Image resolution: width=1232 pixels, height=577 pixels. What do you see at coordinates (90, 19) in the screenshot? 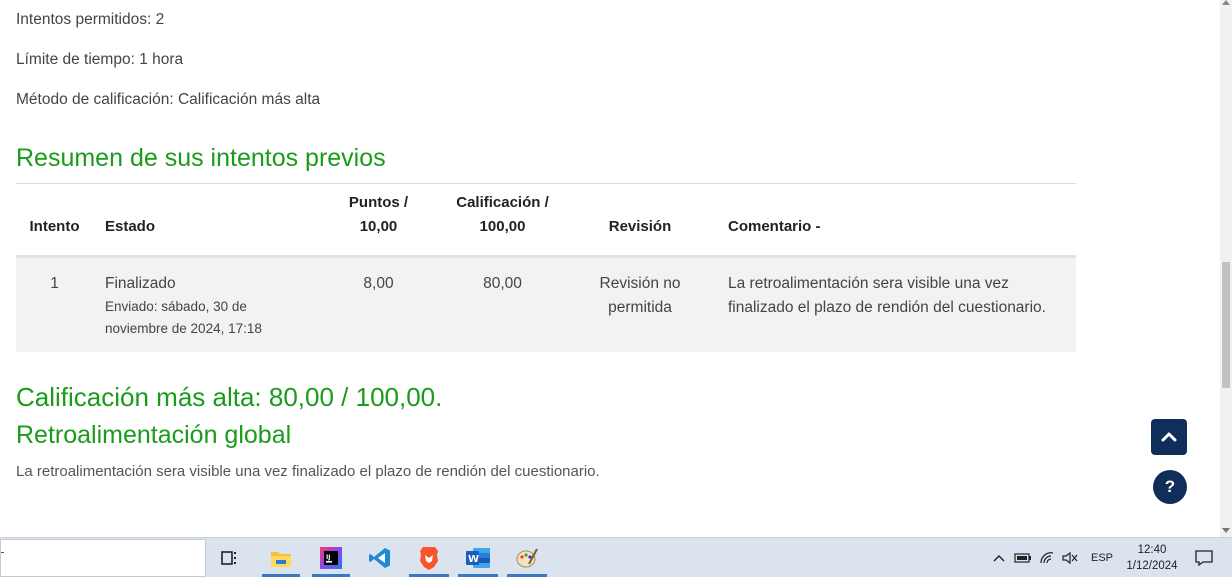
I see `attempts-allowed: Intentos permitidos: 2` at bounding box center [90, 19].